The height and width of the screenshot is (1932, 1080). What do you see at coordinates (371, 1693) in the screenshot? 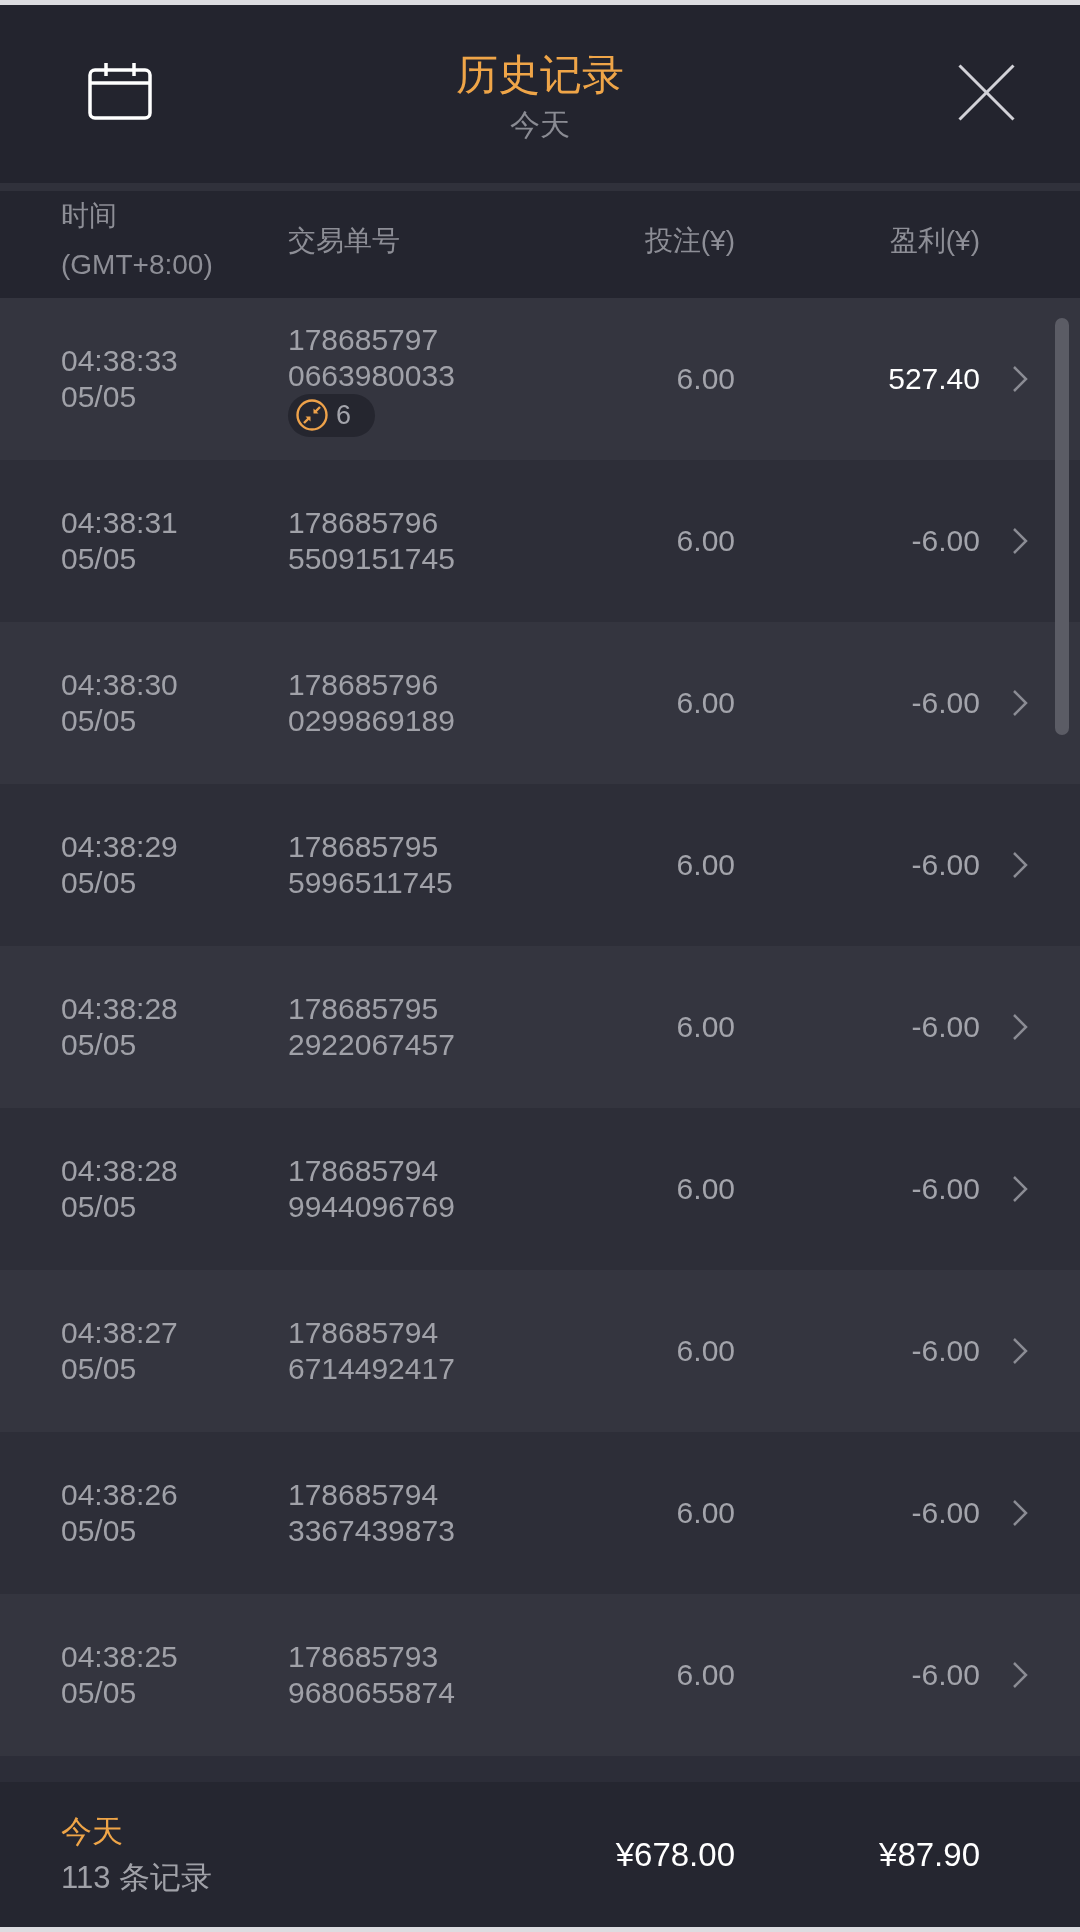
I see `order-number-text: 9680655874` at bounding box center [371, 1693].